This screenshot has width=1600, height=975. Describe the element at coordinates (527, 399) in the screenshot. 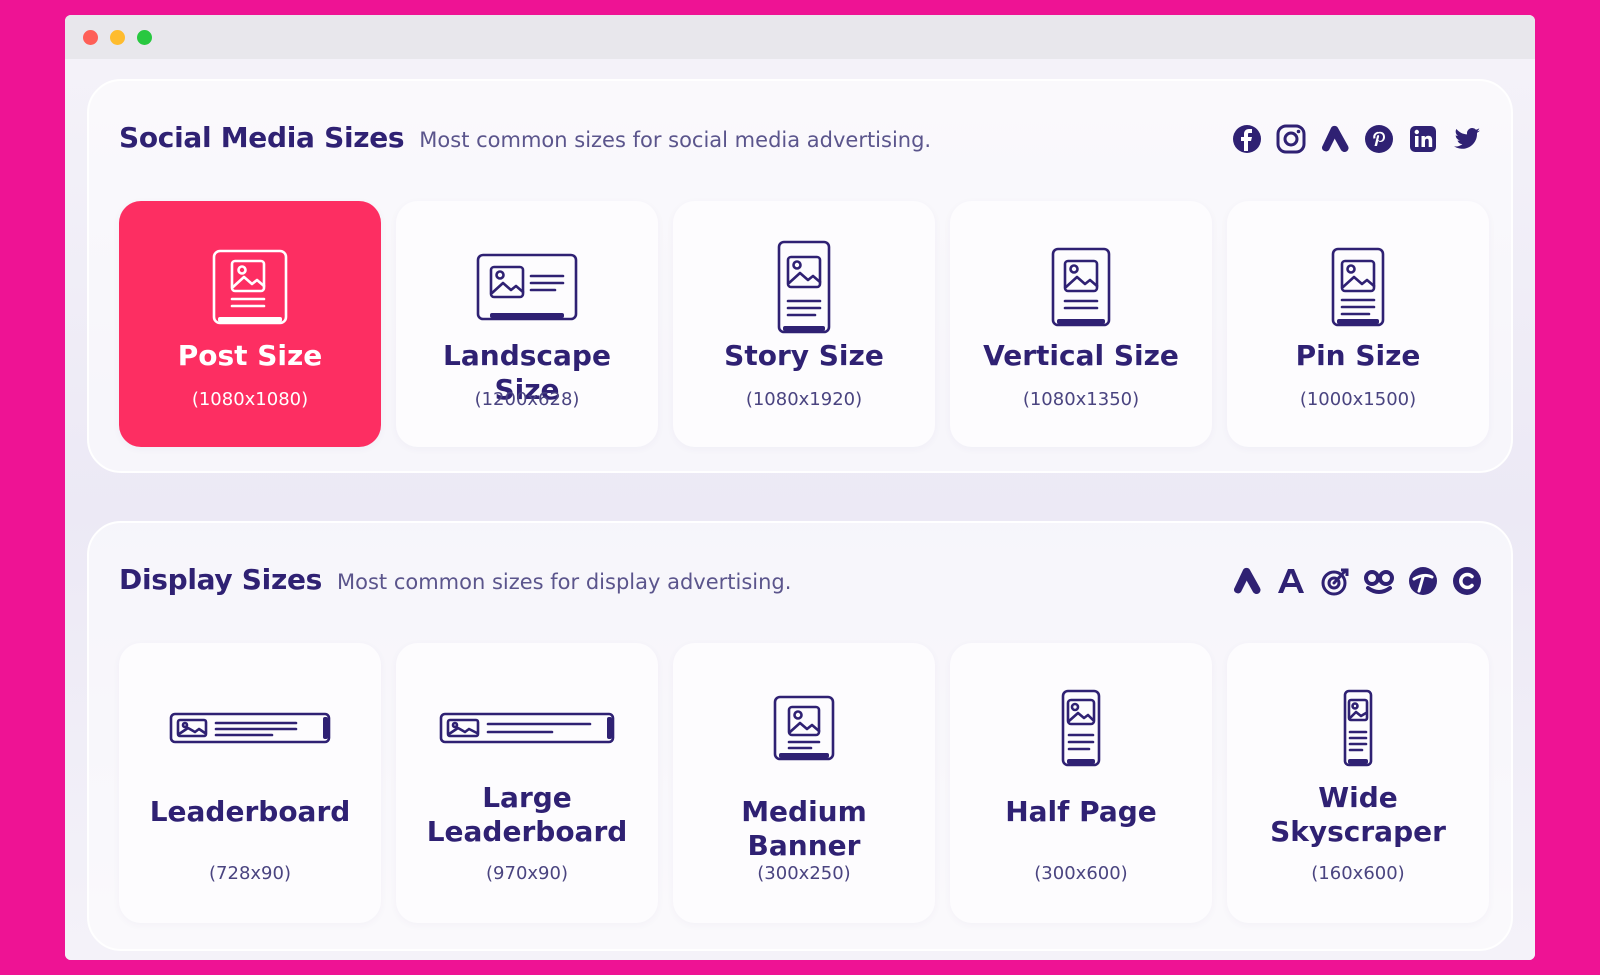

I see `card-size: (1200x628)` at that location.